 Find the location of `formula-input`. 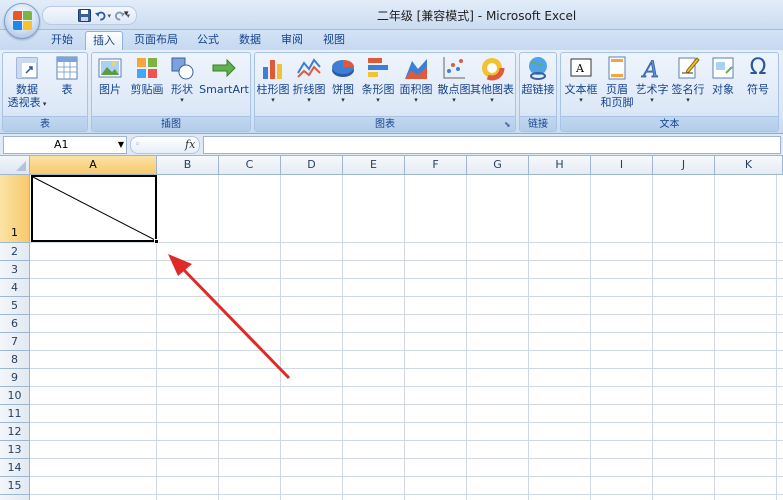

formula-input is located at coordinates (492, 145).